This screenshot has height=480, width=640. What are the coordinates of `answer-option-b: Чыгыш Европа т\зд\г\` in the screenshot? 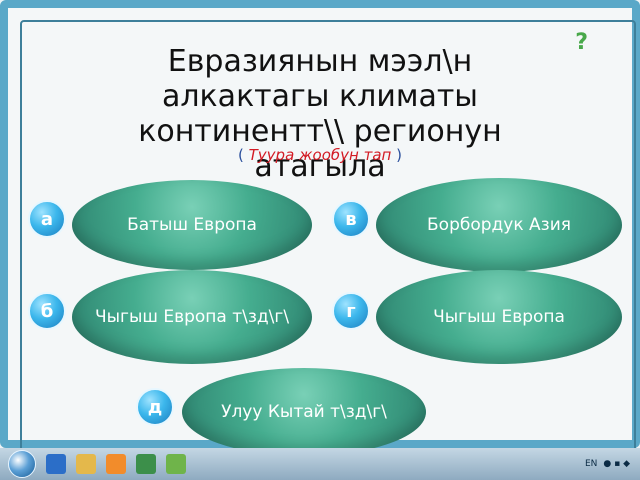 It's located at (192, 317).